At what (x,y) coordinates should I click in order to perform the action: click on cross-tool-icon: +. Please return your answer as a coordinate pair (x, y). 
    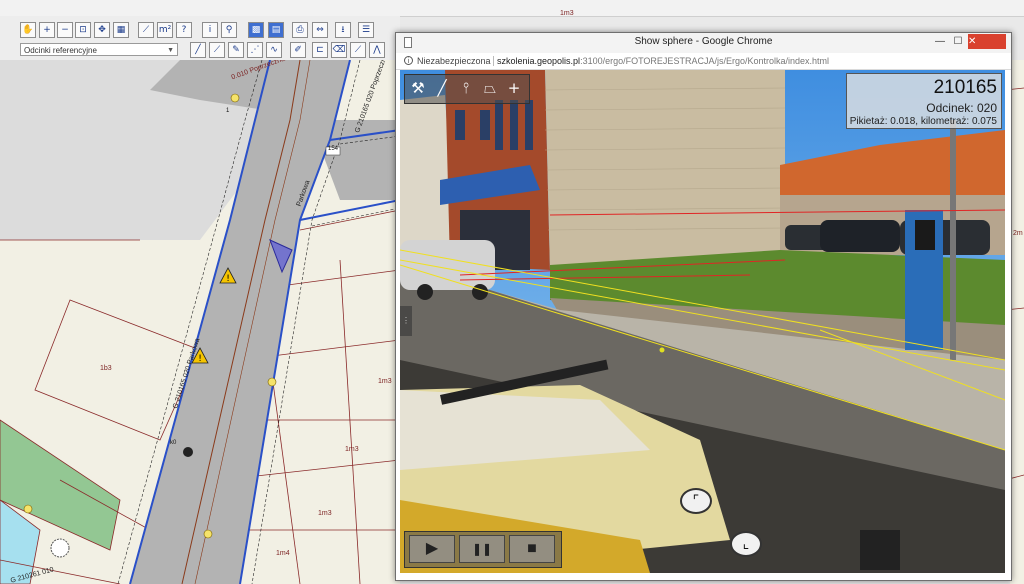
    Looking at the image, I should click on (514, 88).